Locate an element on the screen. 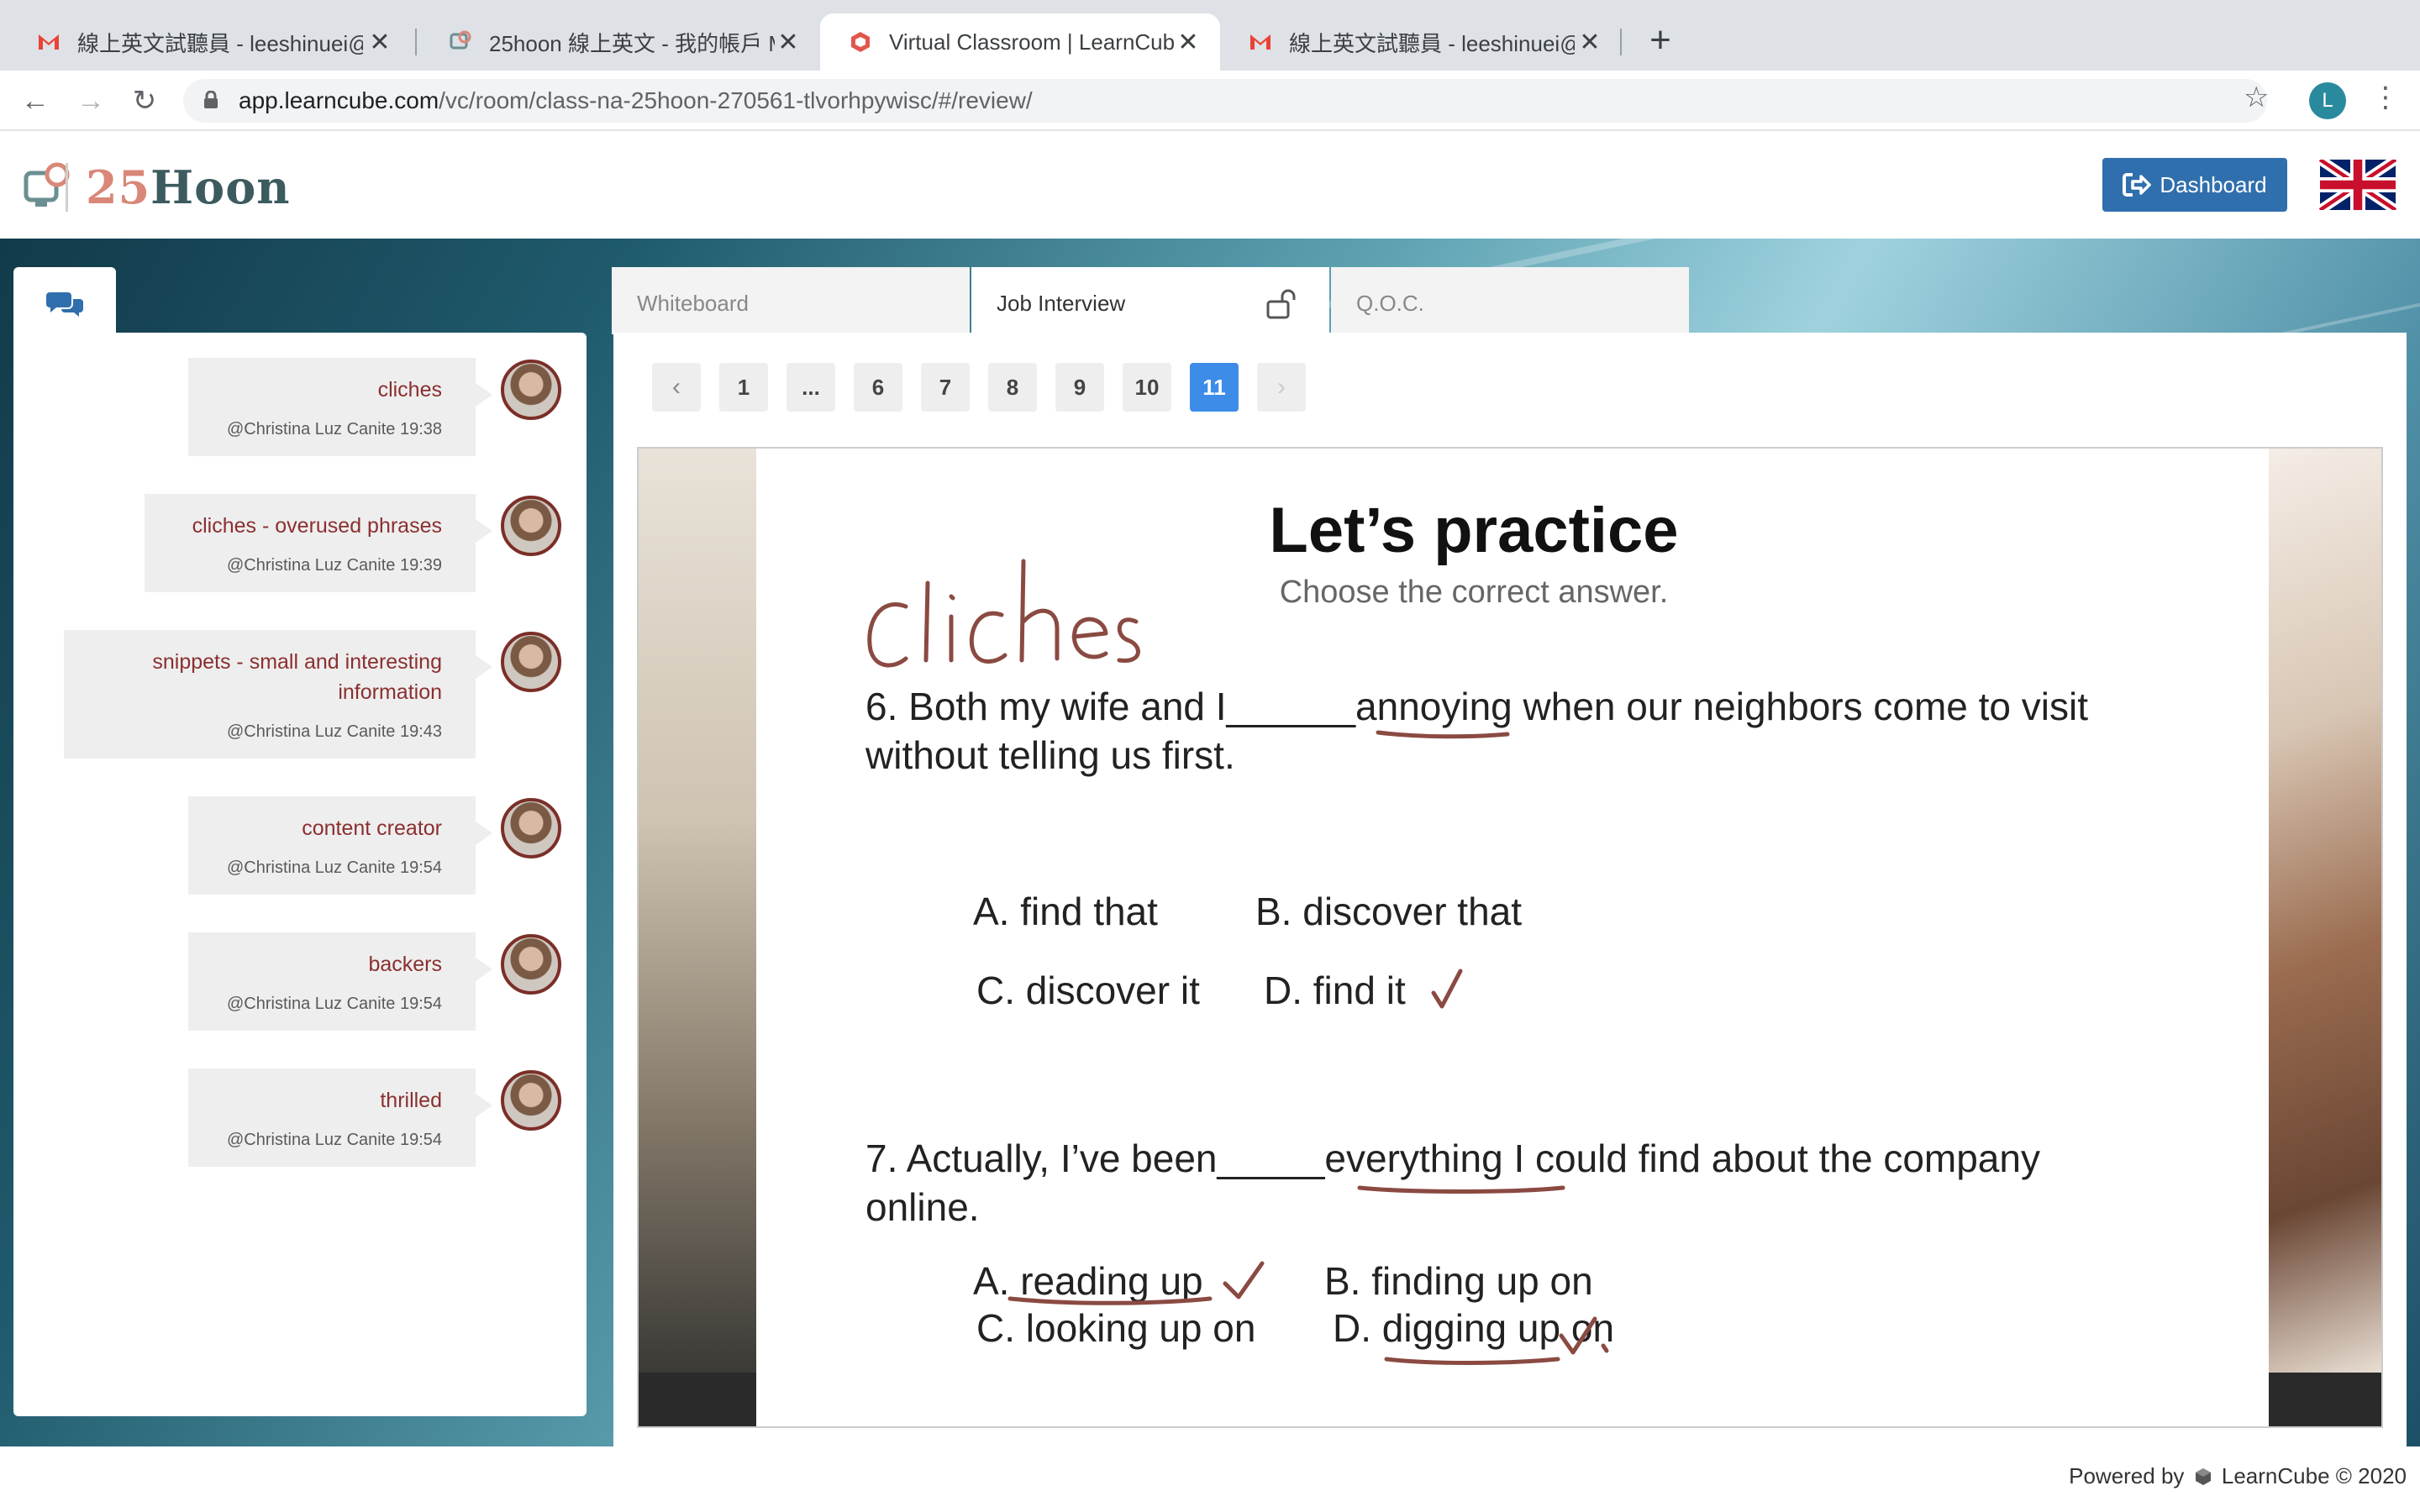 Image resolution: width=2420 pixels, height=1512 pixels. chat-bubbles-icon is located at coordinates (64, 304).